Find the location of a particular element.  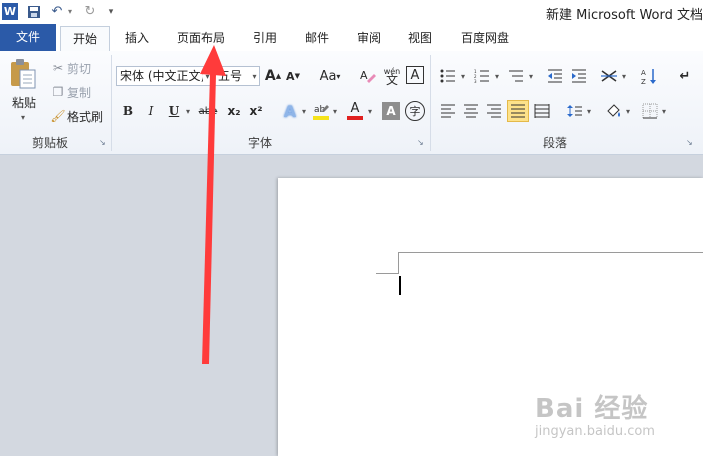

clipboard-group-label: 剪贴板 is located at coordinates (49, 143).